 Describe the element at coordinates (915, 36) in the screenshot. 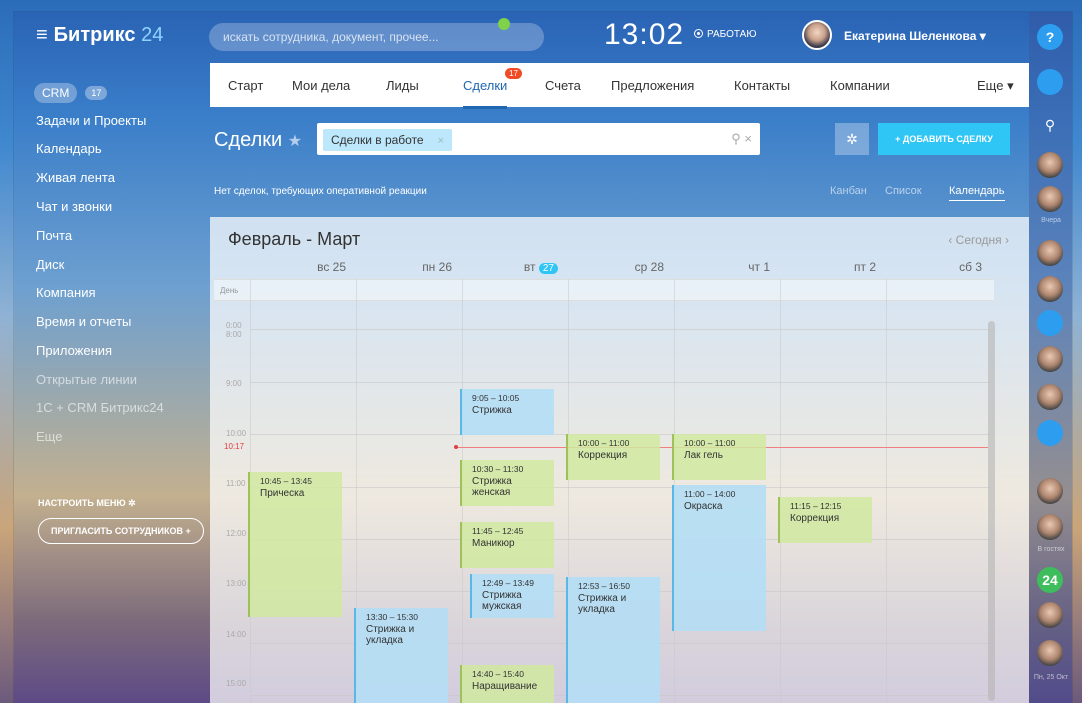

I see `user-name: Екатерина Шеленкова ▾` at that location.